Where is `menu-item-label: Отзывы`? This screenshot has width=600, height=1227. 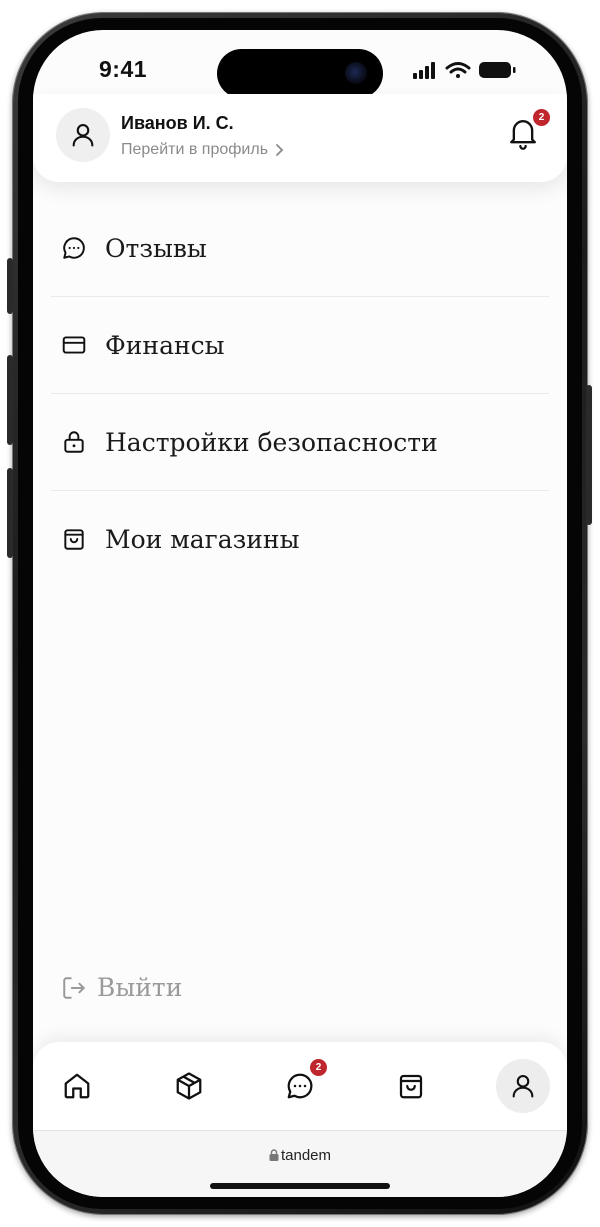 menu-item-label: Отзывы is located at coordinates (156, 248).